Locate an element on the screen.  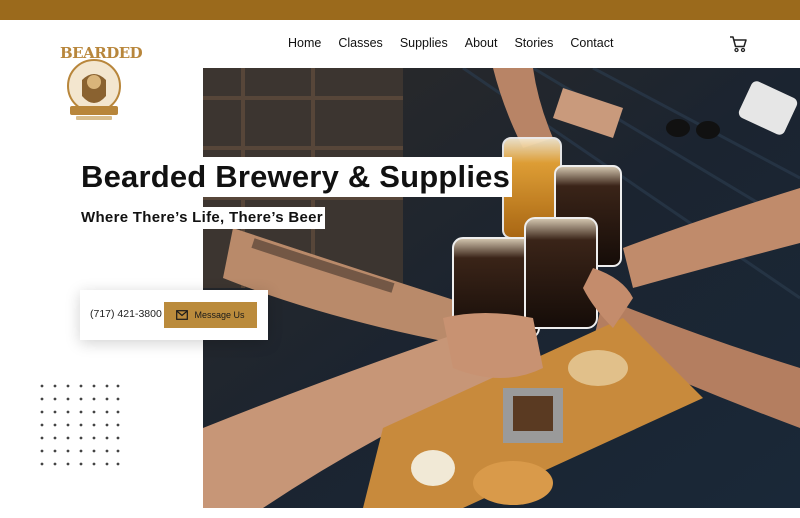
site-logo: BEARDED is located at coordinates (99, 82).